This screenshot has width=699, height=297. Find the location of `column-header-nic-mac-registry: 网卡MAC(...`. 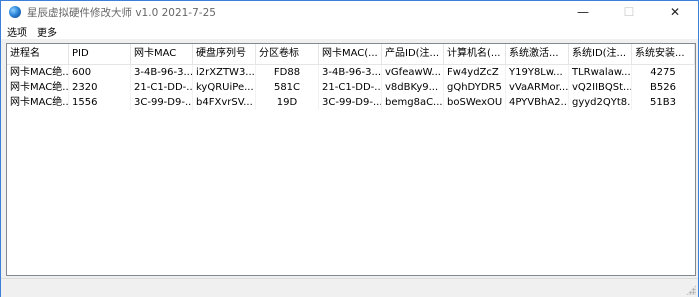

column-header-nic-mac-registry: 网卡MAC(... is located at coordinates (350, 54).